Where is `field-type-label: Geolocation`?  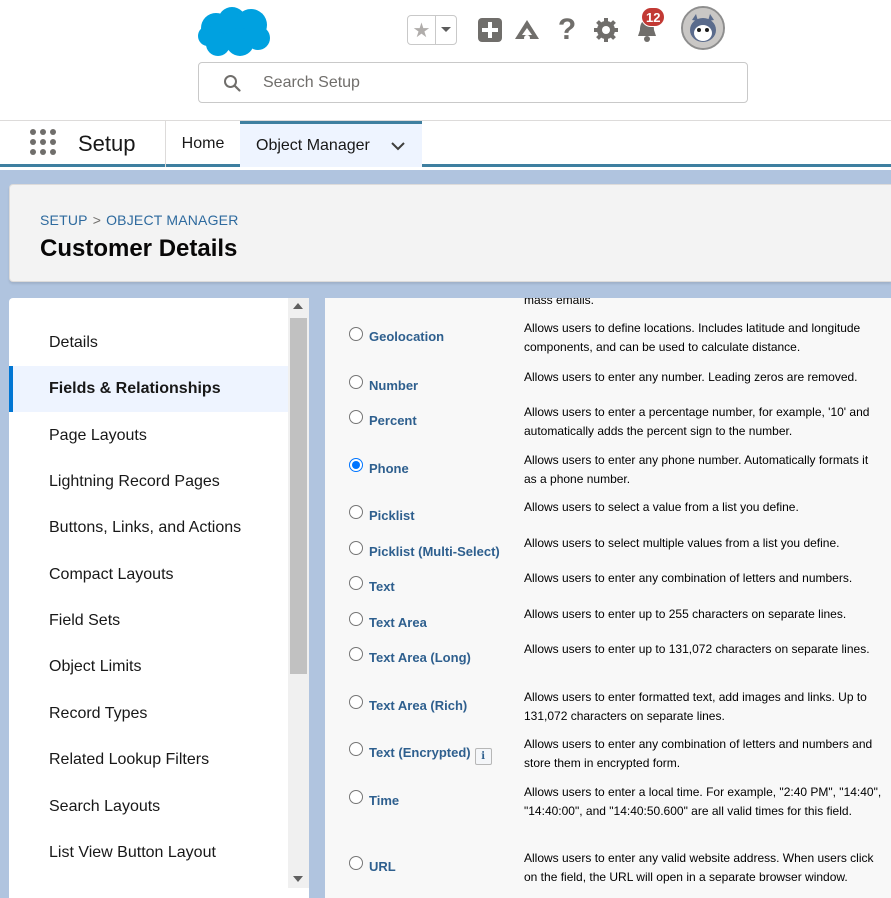 field-type-label: Geolocation is located at coordinates (407, 336).